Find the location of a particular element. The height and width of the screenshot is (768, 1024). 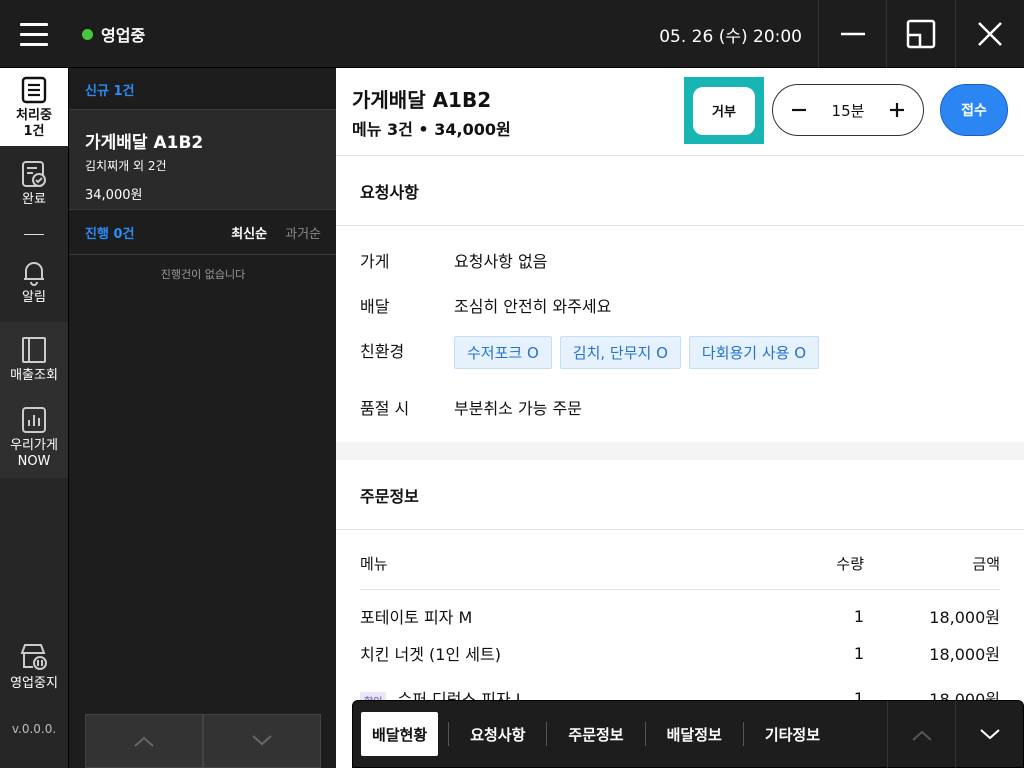

rail-label: 처리중 is located at coordinates (34, 115).